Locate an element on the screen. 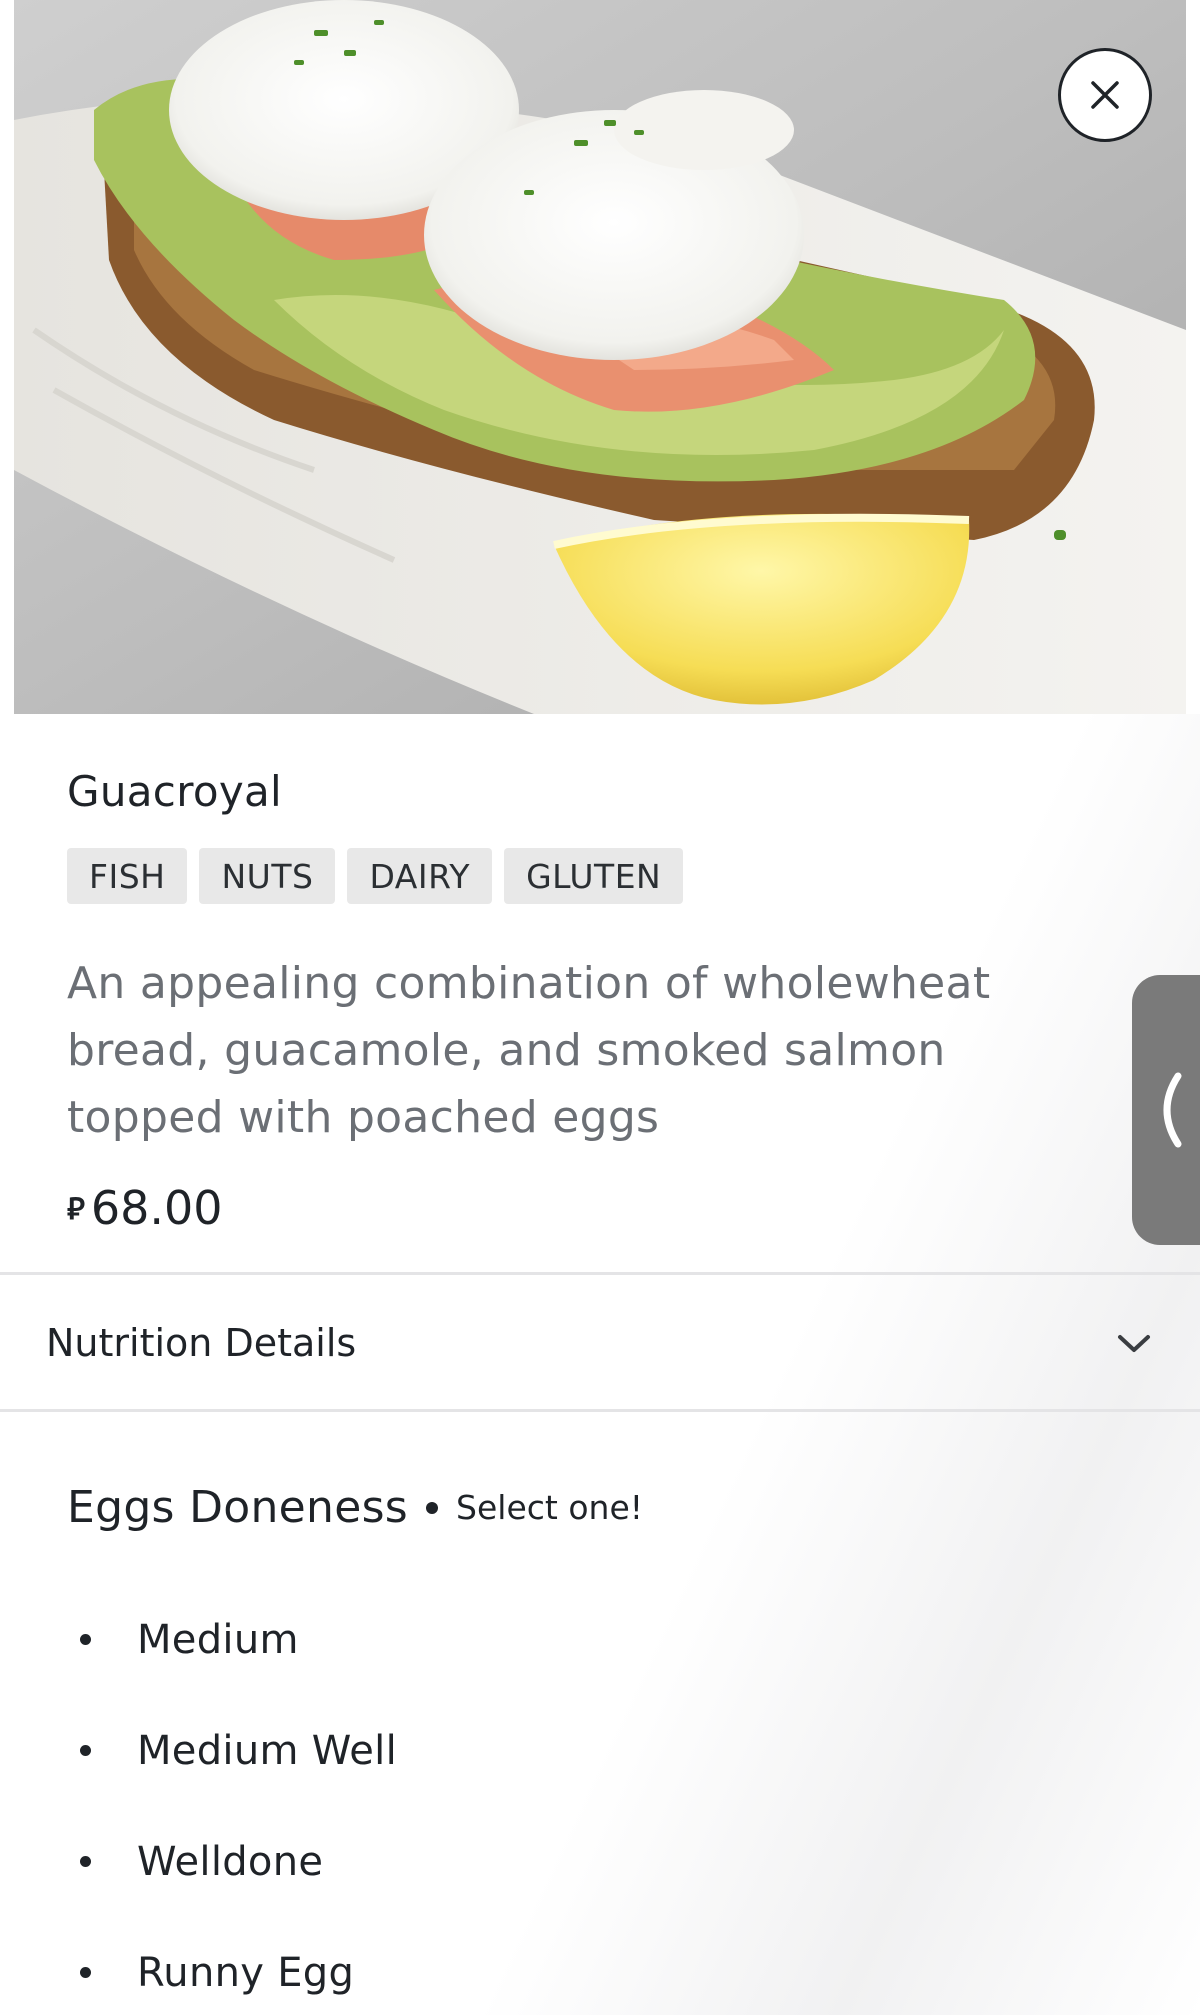 The width and height of the screenshot is (1200, 2015). option-label: Medium Well is located at coordinates (267, 1750).